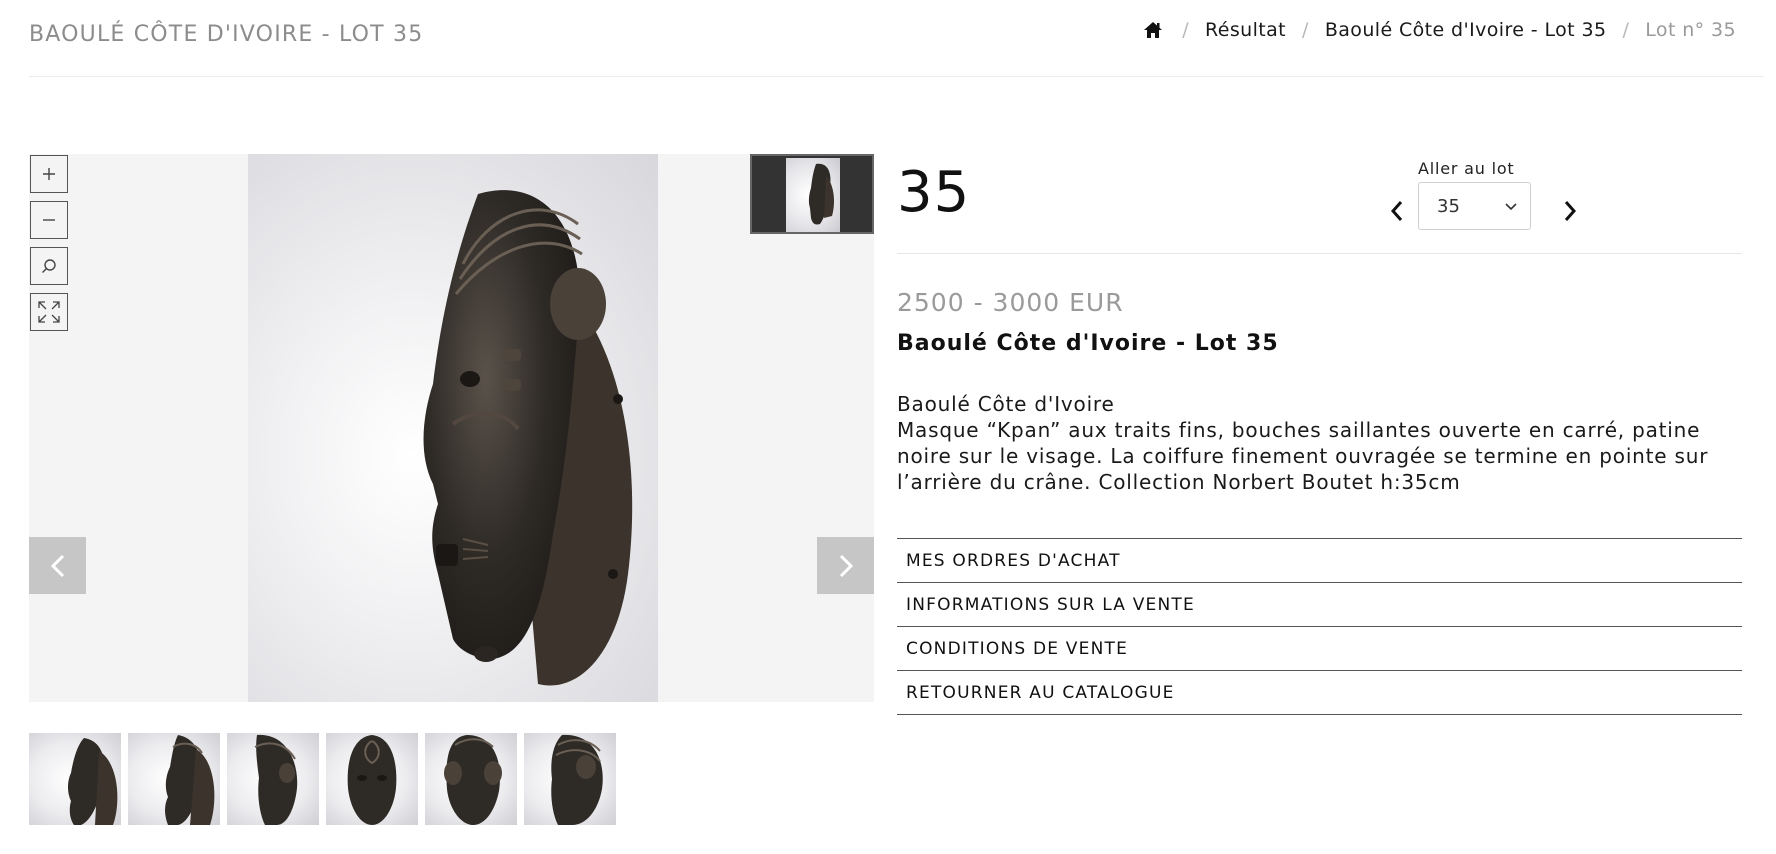 The width and height of the screenshot is (1776, 854). I want to click on action-purchase-orders: MES ORDRES D'ACHAT, so click(1319, 561).